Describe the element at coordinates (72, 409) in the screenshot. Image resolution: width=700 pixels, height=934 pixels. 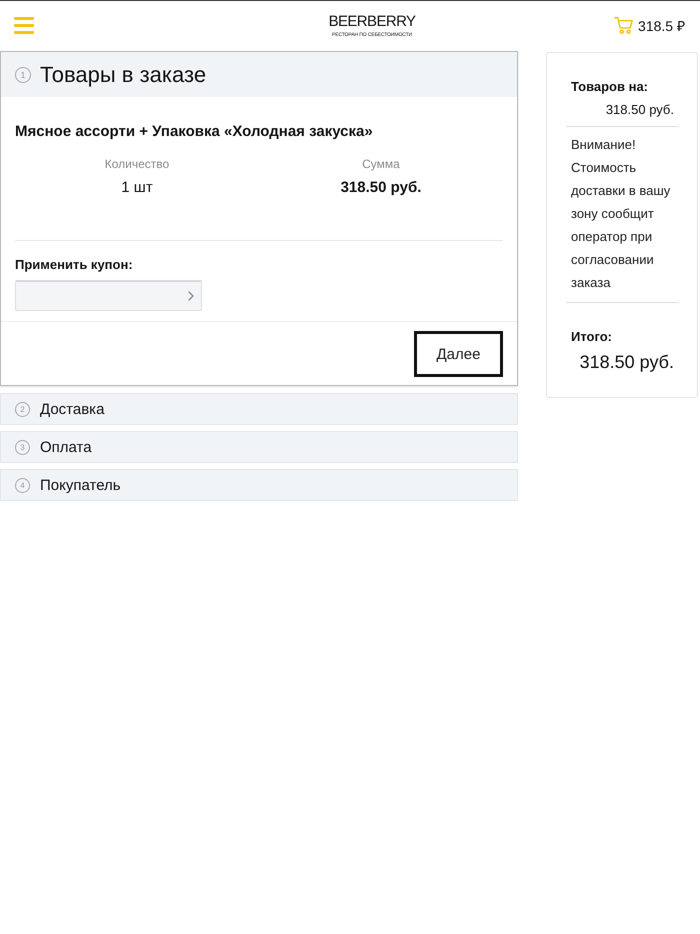
I see `step-title: Доставка` at that location.